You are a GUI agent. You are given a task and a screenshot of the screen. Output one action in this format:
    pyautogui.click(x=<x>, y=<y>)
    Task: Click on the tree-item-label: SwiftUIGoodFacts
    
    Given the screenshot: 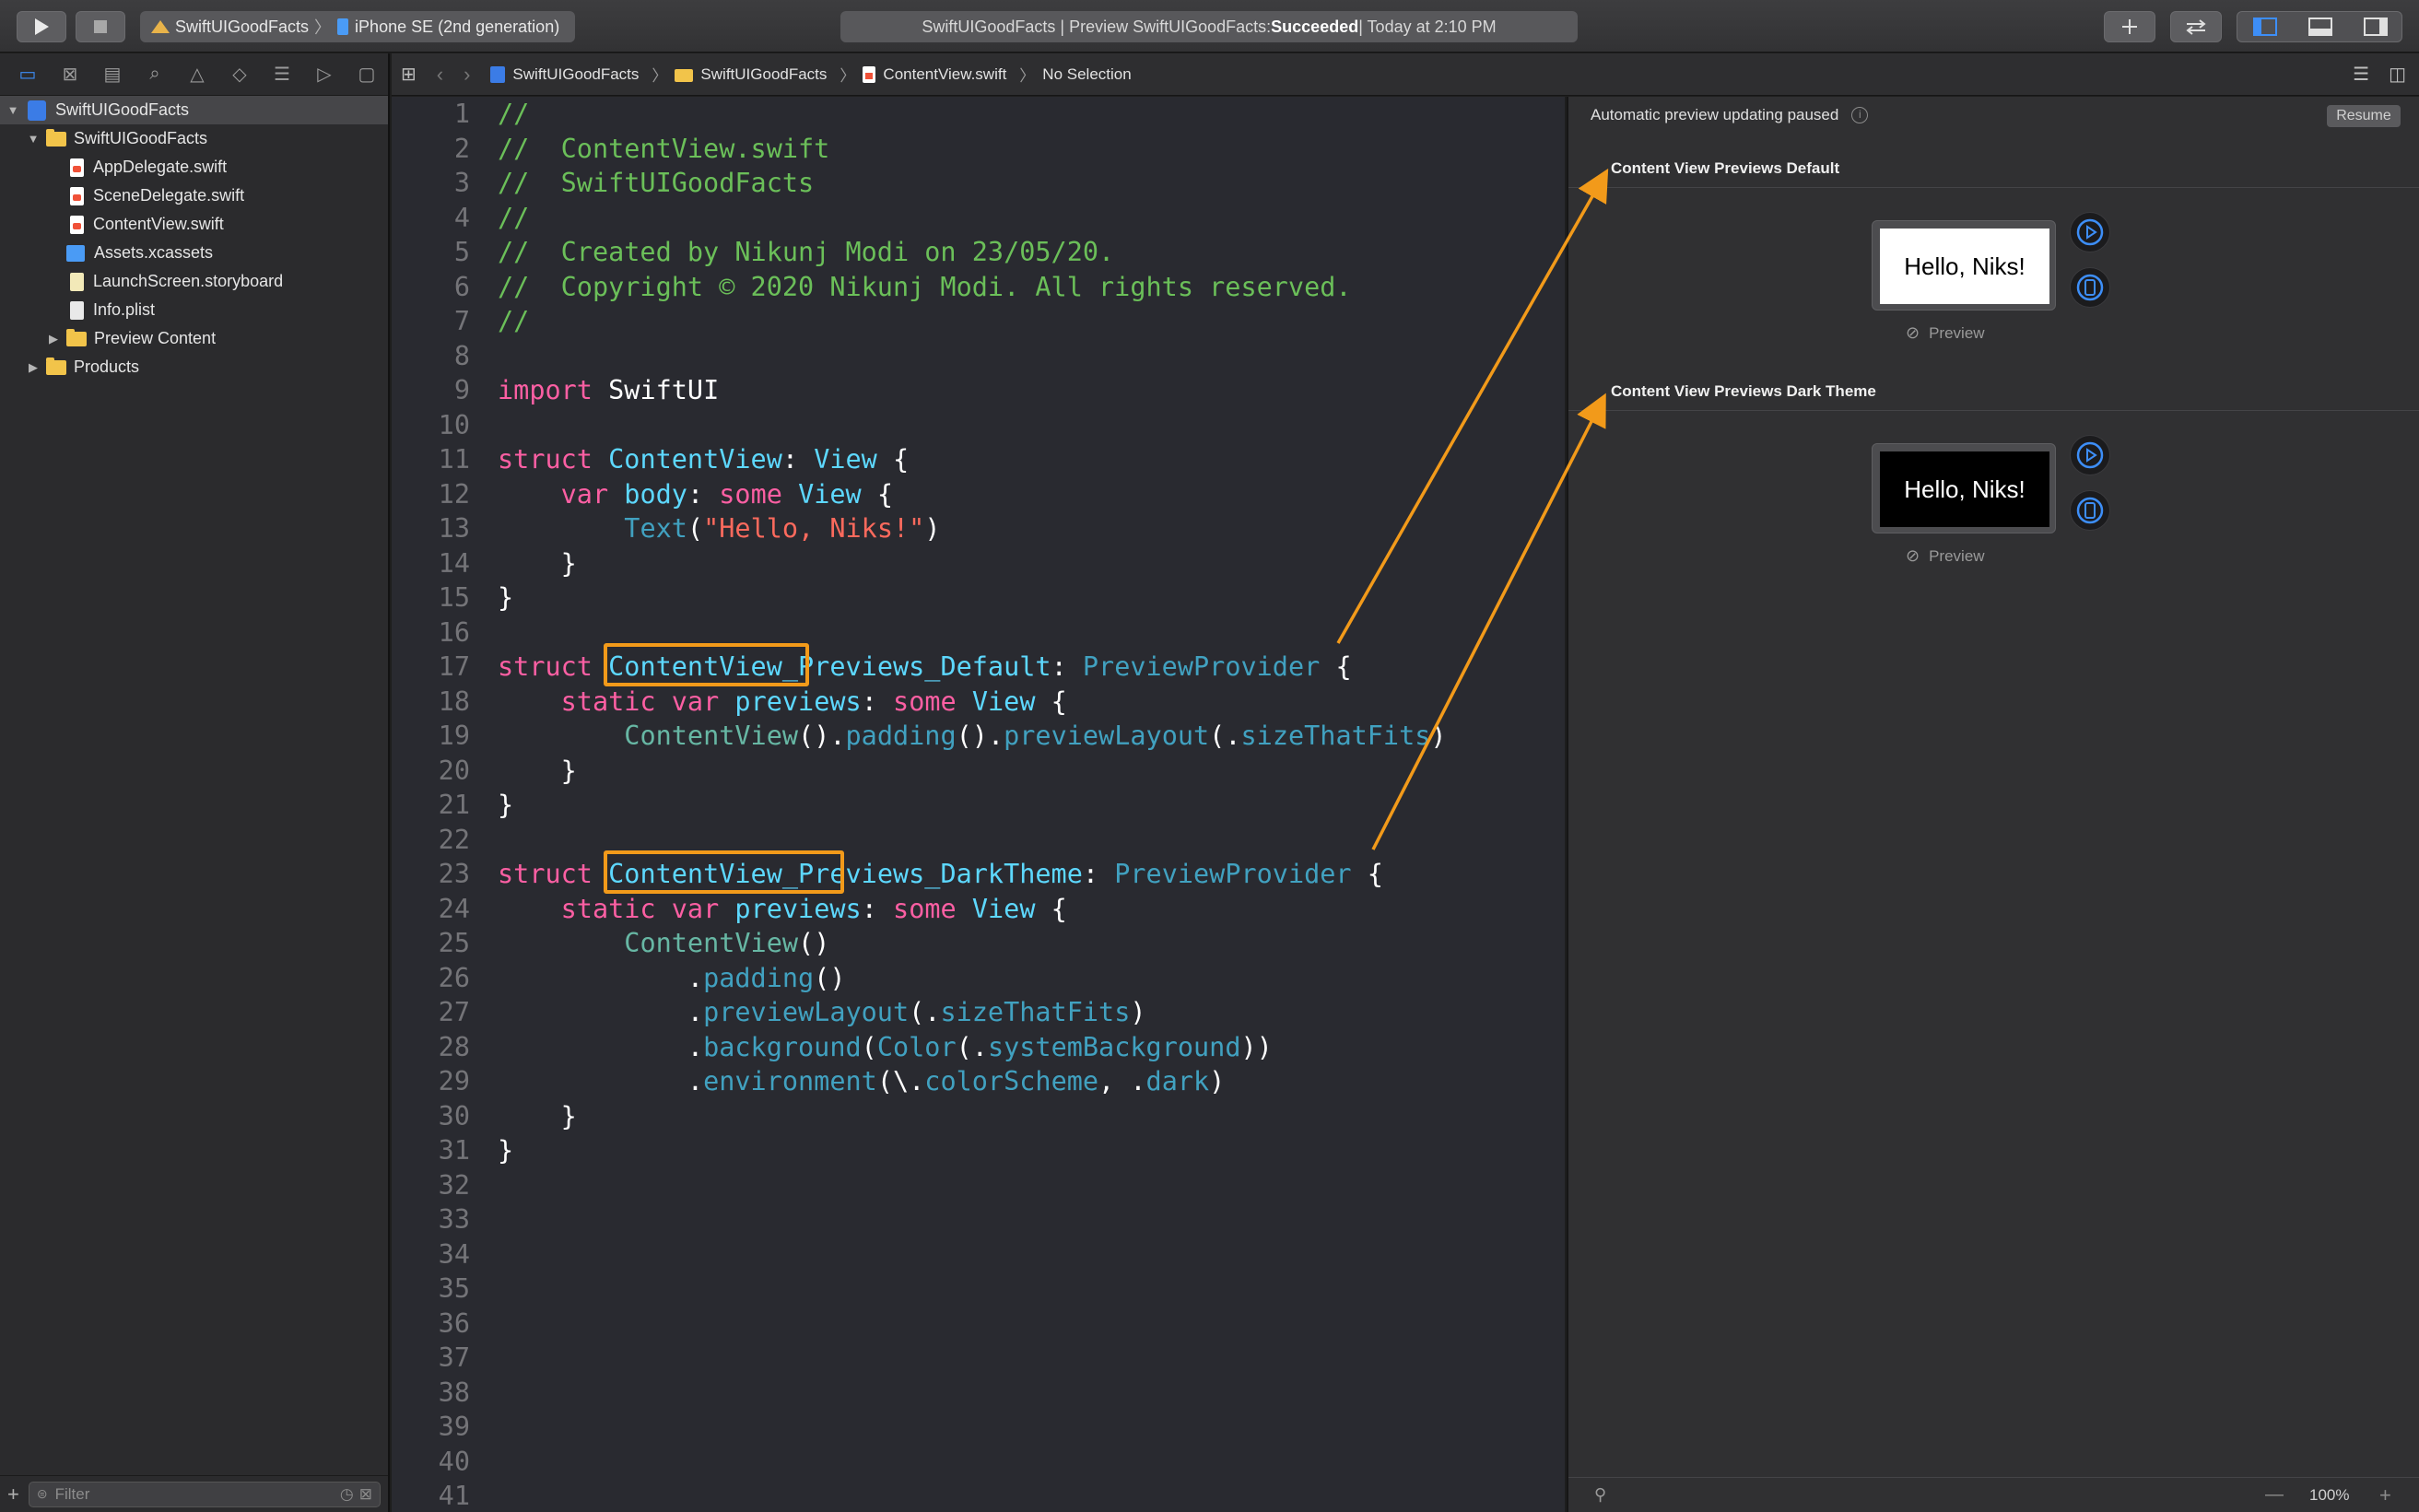 What is the action you would take?
    pyautogui.click(x=141, y=138)
    